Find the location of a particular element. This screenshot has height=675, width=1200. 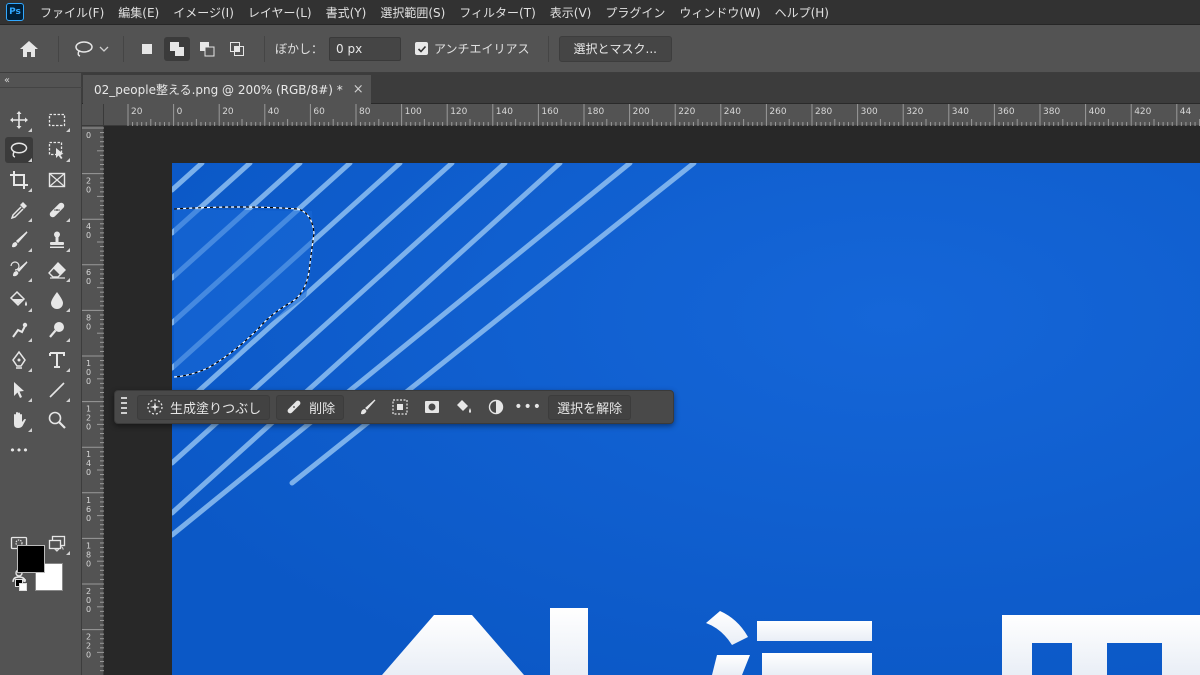

eraser-icon is located at coordinates (57, 270).